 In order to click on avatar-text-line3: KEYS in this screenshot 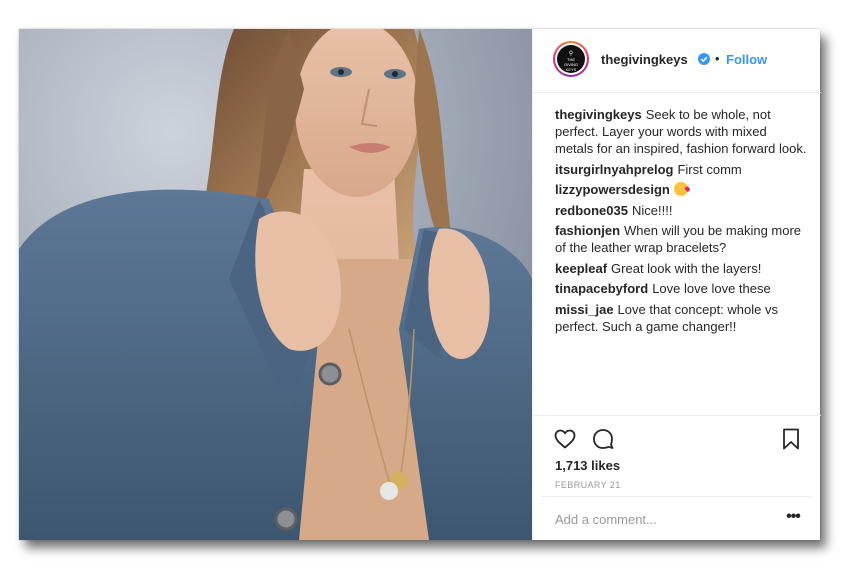, I will do `click(571, 69)`.